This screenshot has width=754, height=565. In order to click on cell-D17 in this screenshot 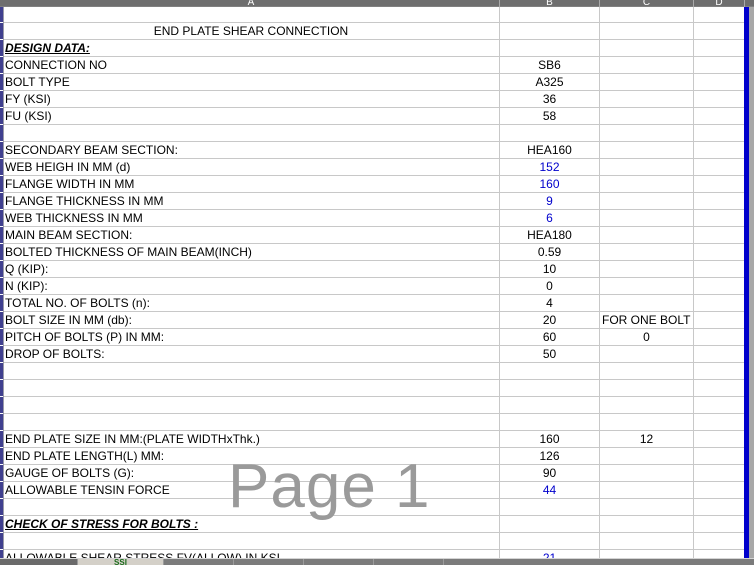, I will do `click(719, 286)`.